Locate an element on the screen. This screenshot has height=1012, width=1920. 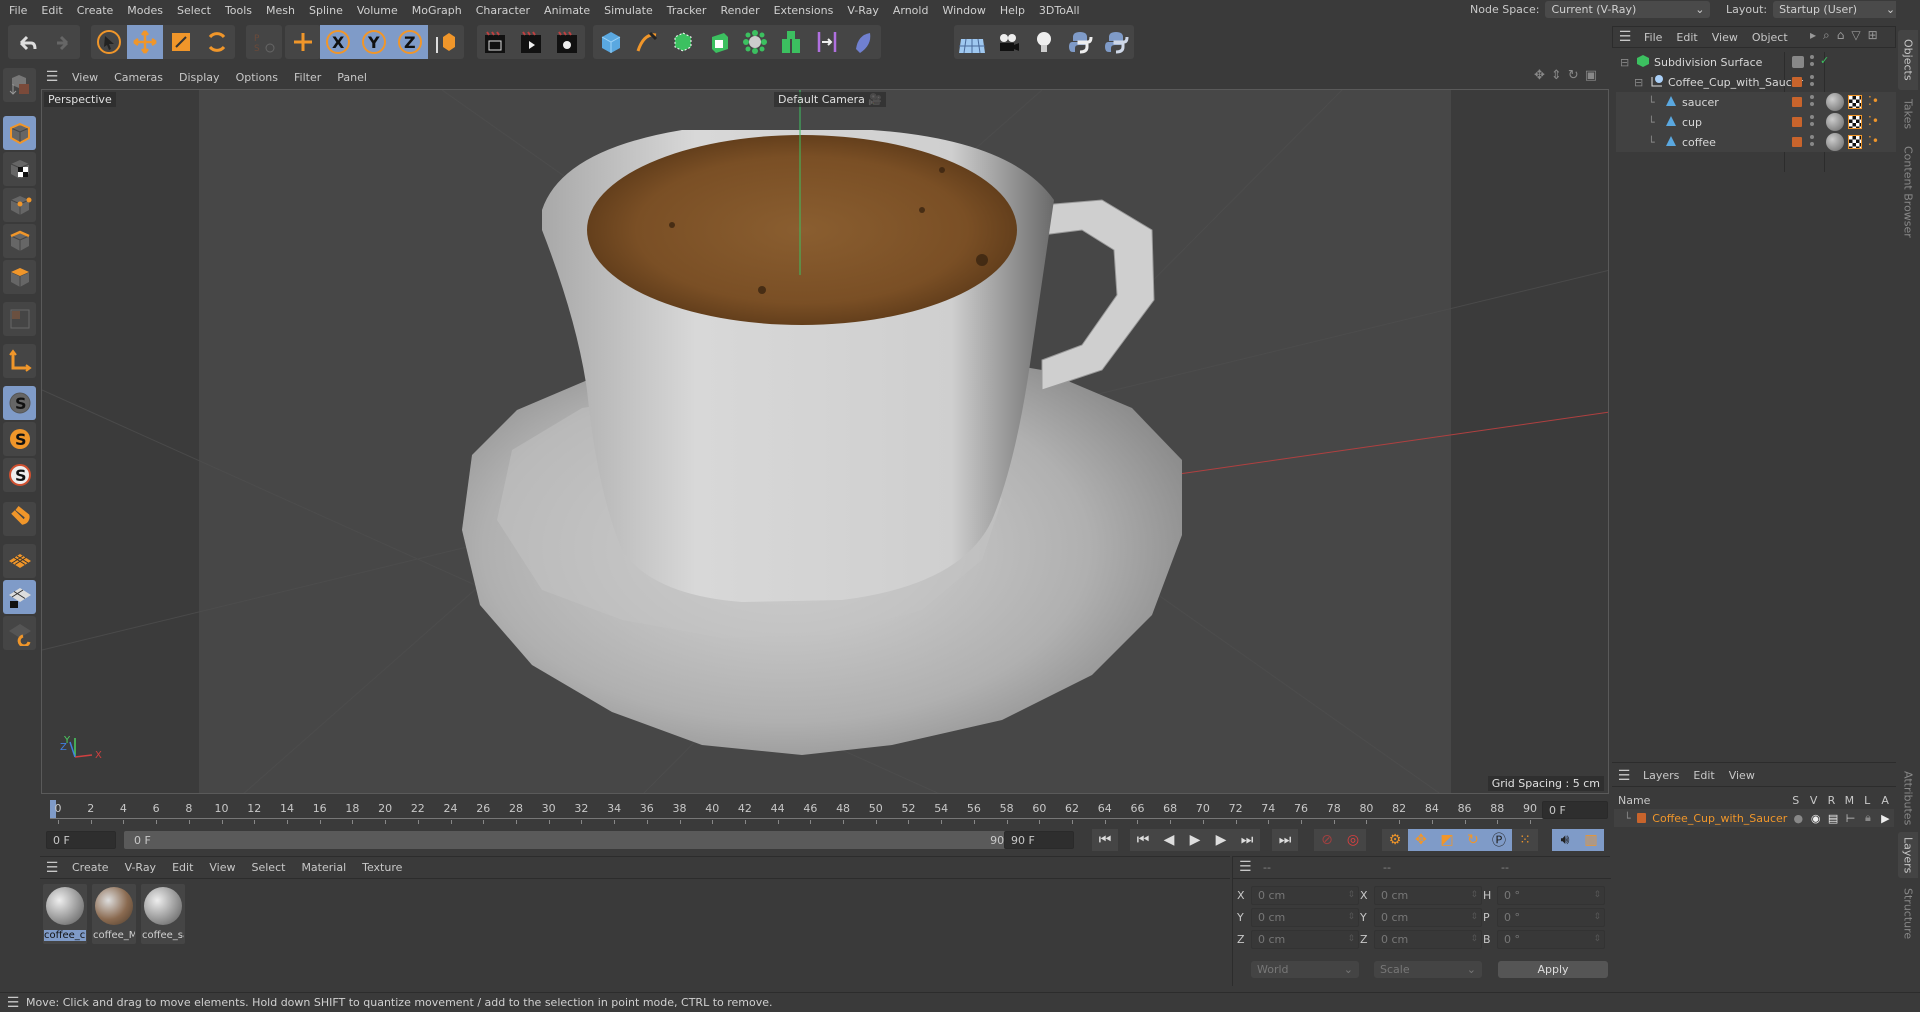
move-button is located at coordinates (145, 42).